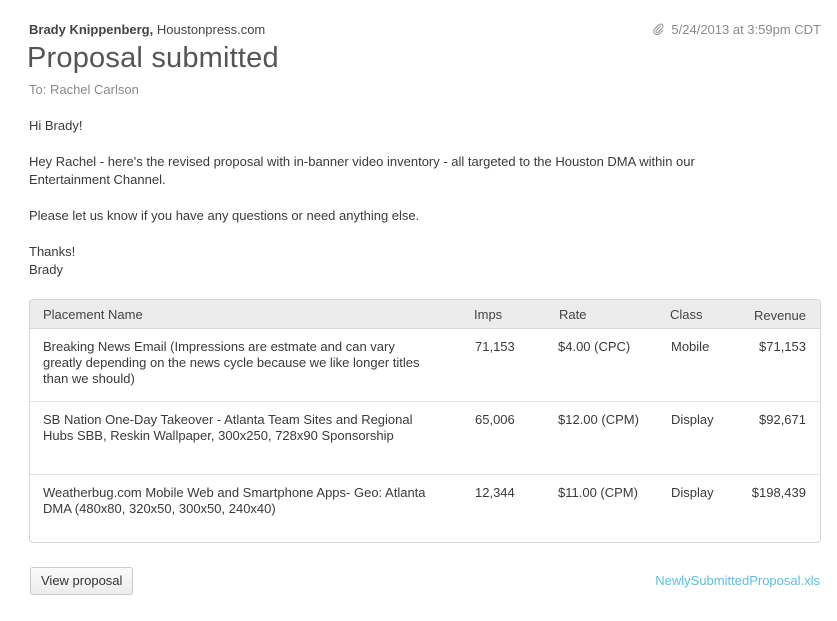  I want to click on greeting: Hi Brady!, so click(56, 125).